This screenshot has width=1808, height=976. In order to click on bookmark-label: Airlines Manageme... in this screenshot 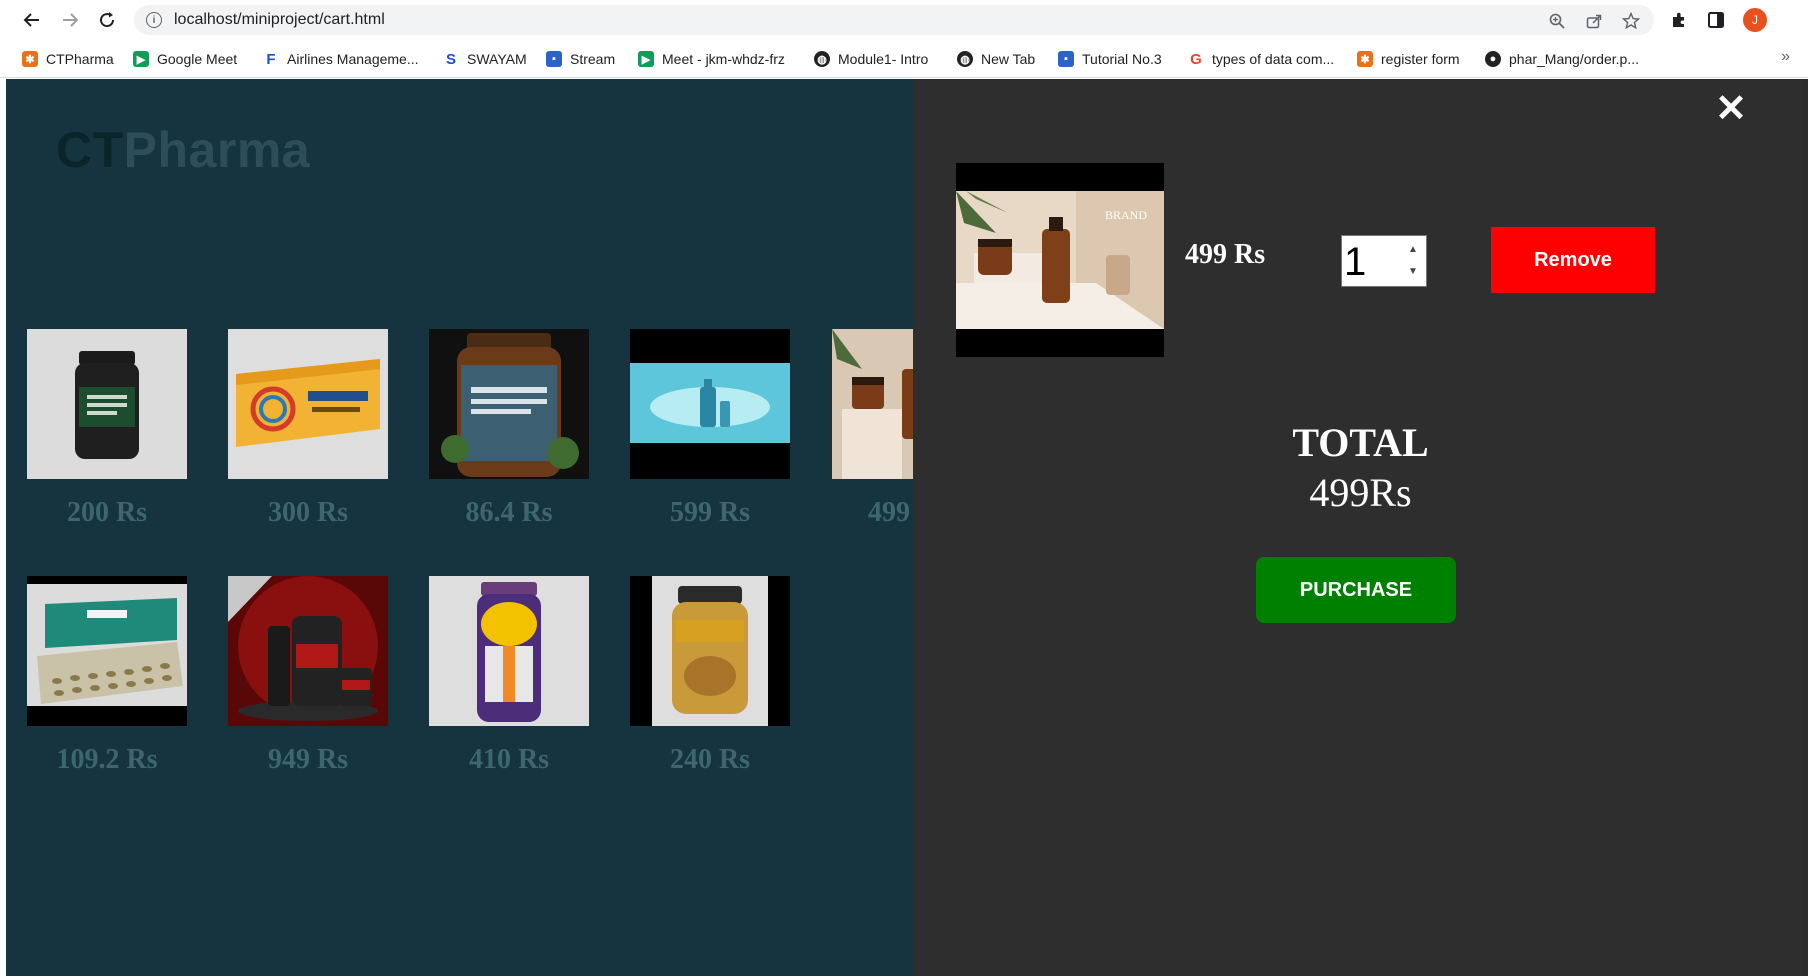, I will do `click(353, 59)`.